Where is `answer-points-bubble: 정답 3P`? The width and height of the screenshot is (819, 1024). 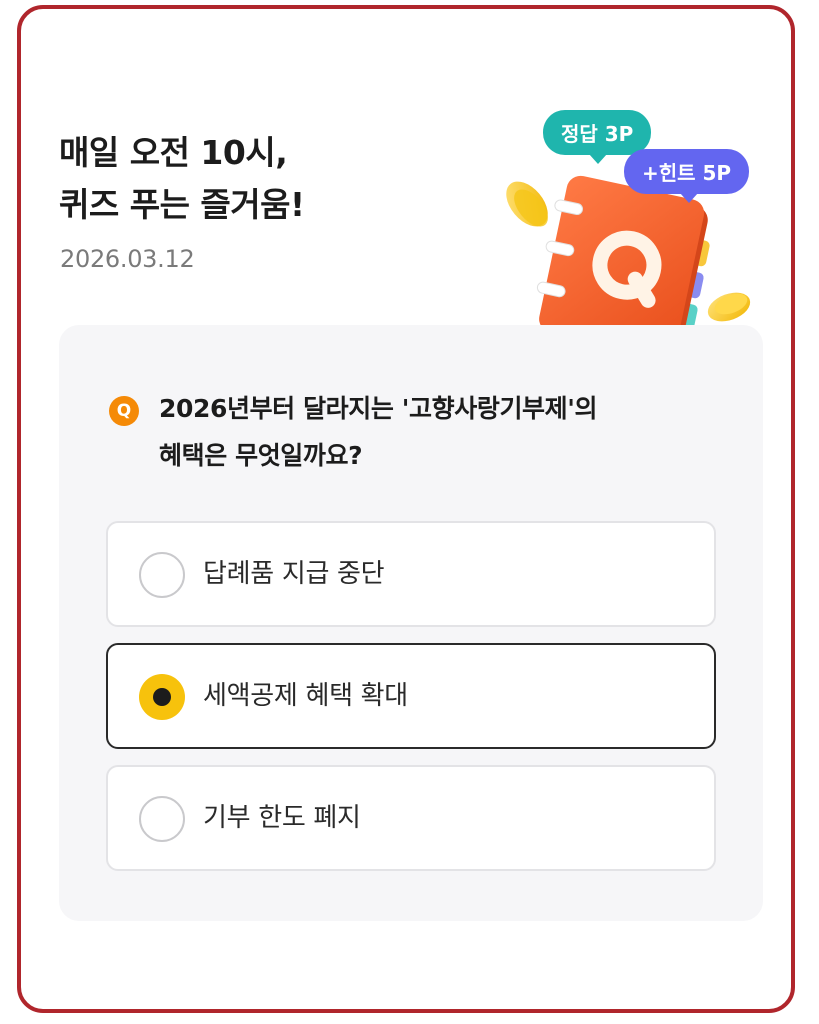 answer-points-bubble: 정답 3P is located at coordinates (597, 137).